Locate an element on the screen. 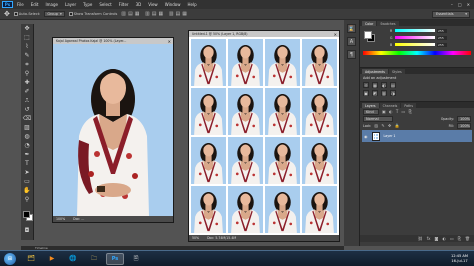 This screenshot has height=266, width=474. auto-select-value: Group is located at coordinates (52, 14).